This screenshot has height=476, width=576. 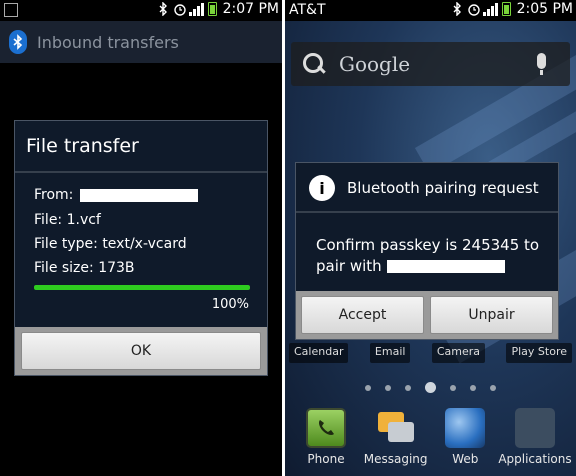 I want to click on globe-icon, so click(x=465, y=428).